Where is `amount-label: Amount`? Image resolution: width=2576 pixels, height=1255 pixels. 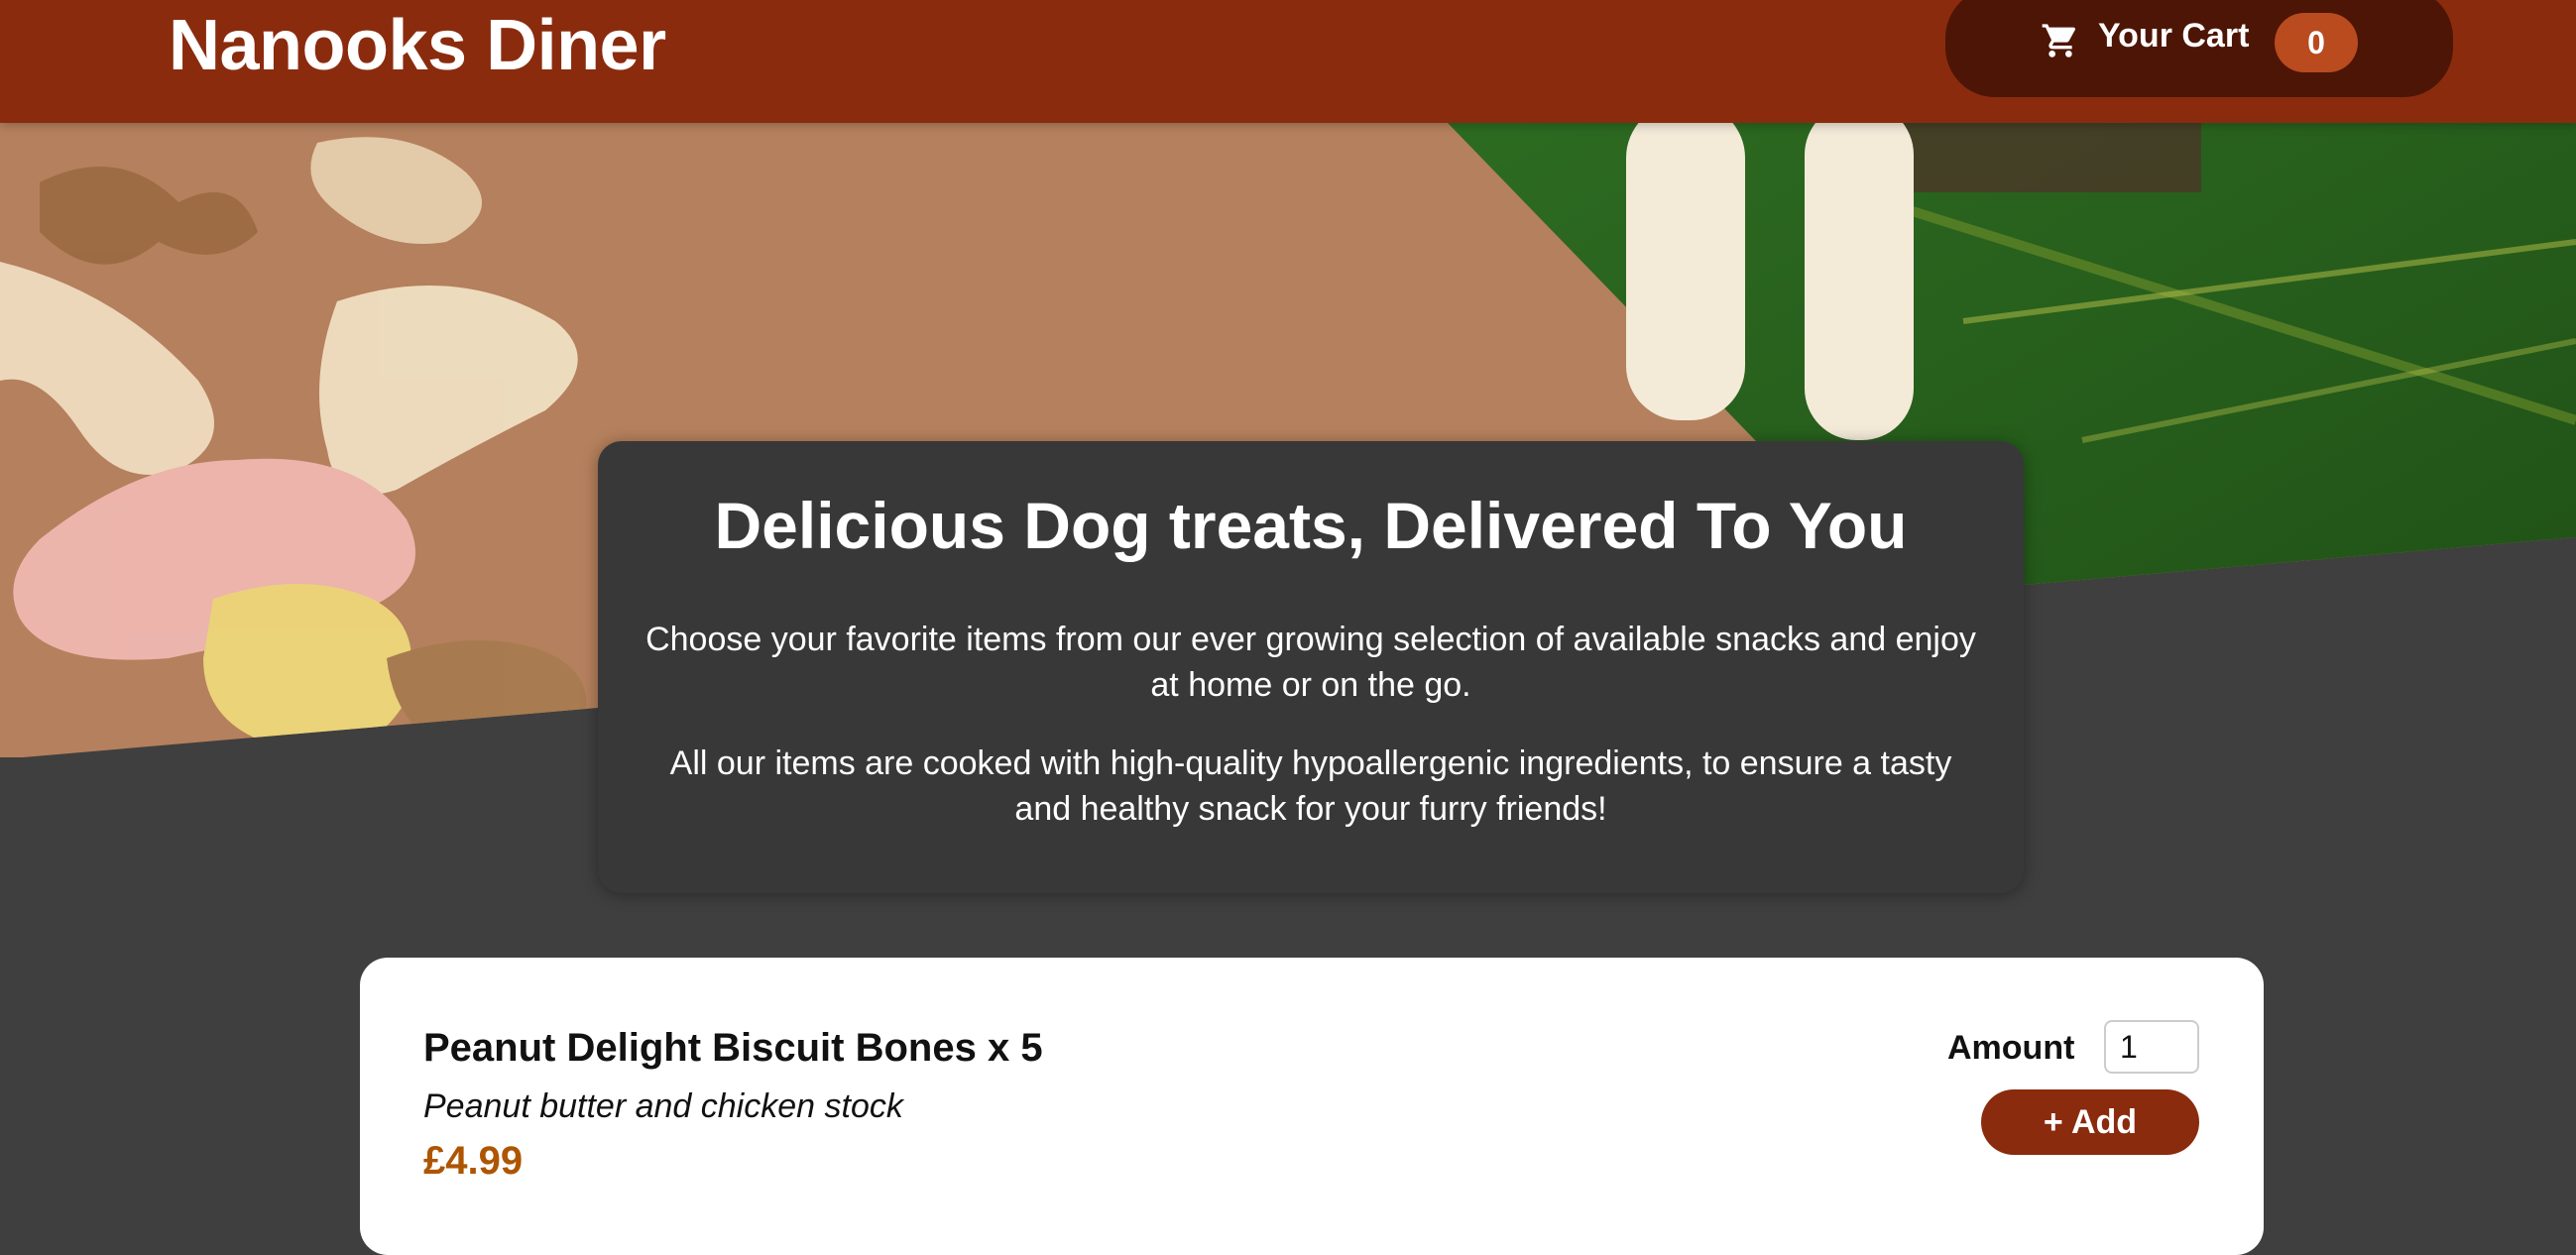
amount-label: Amount is located at coordinates (2011, 1048).